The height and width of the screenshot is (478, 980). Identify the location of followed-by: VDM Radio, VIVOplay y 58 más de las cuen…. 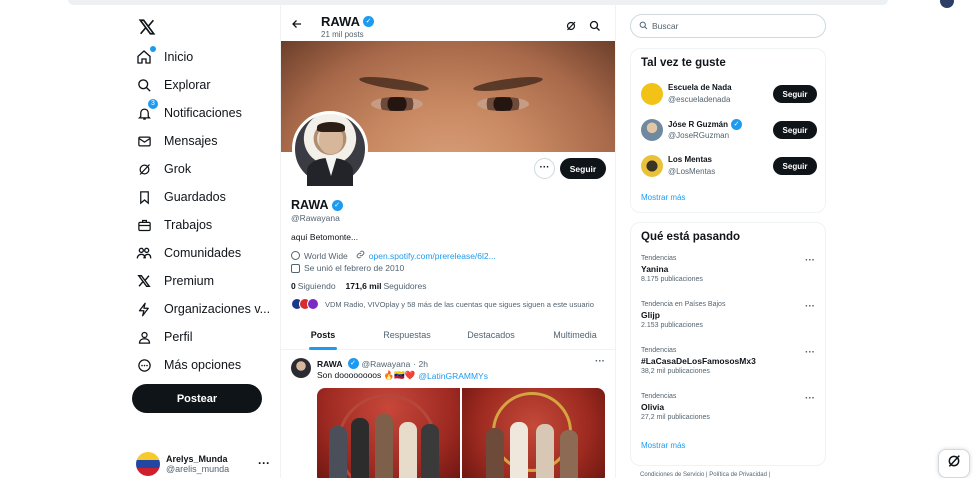
(442, 304).